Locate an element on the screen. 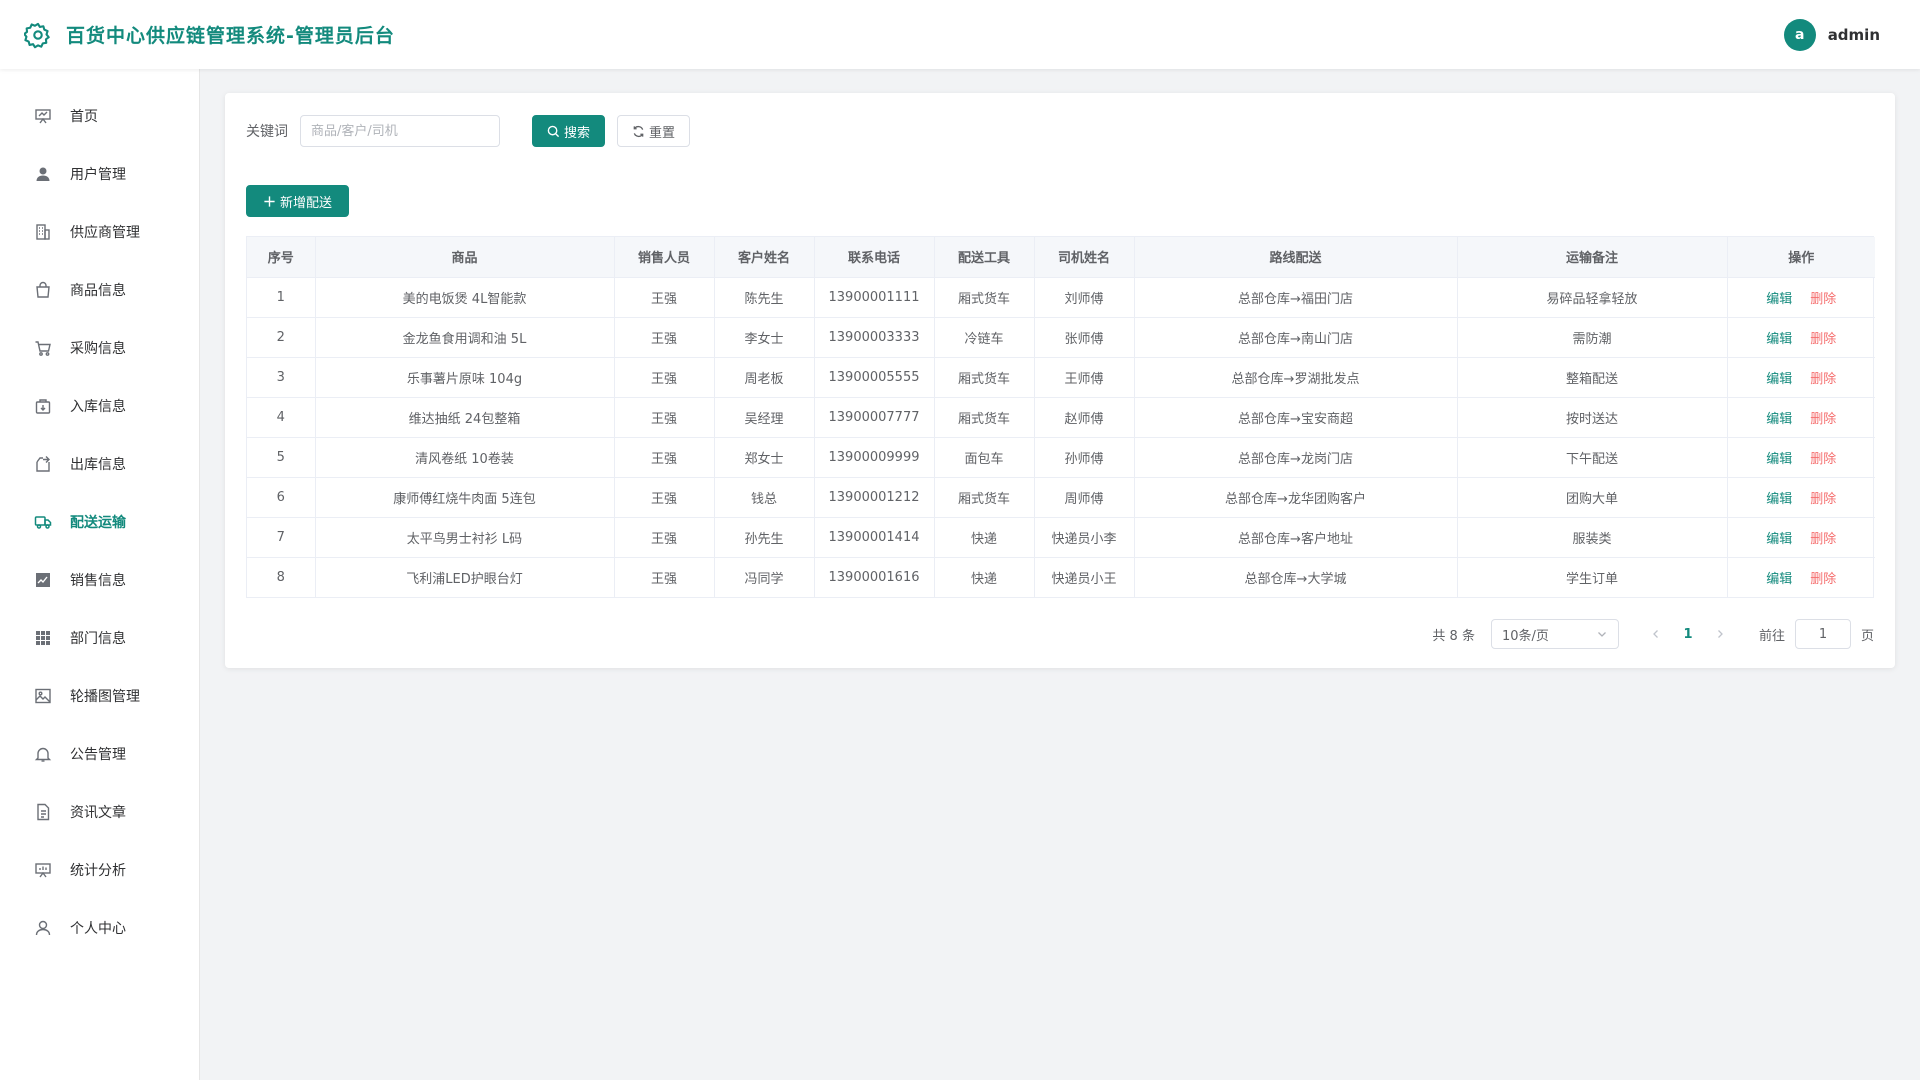 The height and width of the screenshot is (1080, 1920). sidebar-item-carousel: 轮播图管理 is located at coordinates (99, 696).